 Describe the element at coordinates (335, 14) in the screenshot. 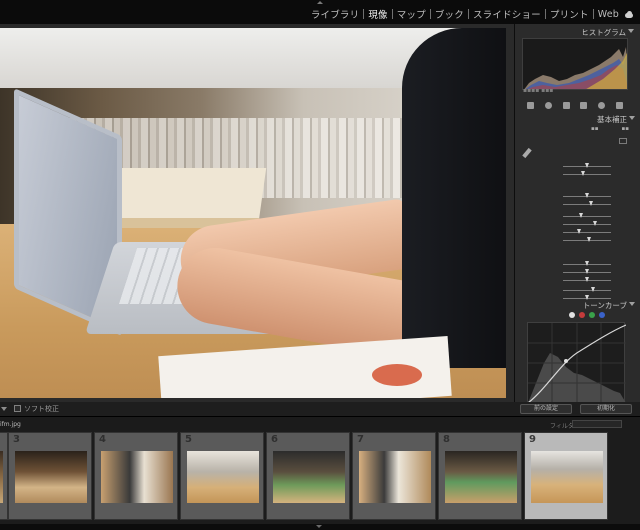

I see `module-library: ライブラリ` at that location.